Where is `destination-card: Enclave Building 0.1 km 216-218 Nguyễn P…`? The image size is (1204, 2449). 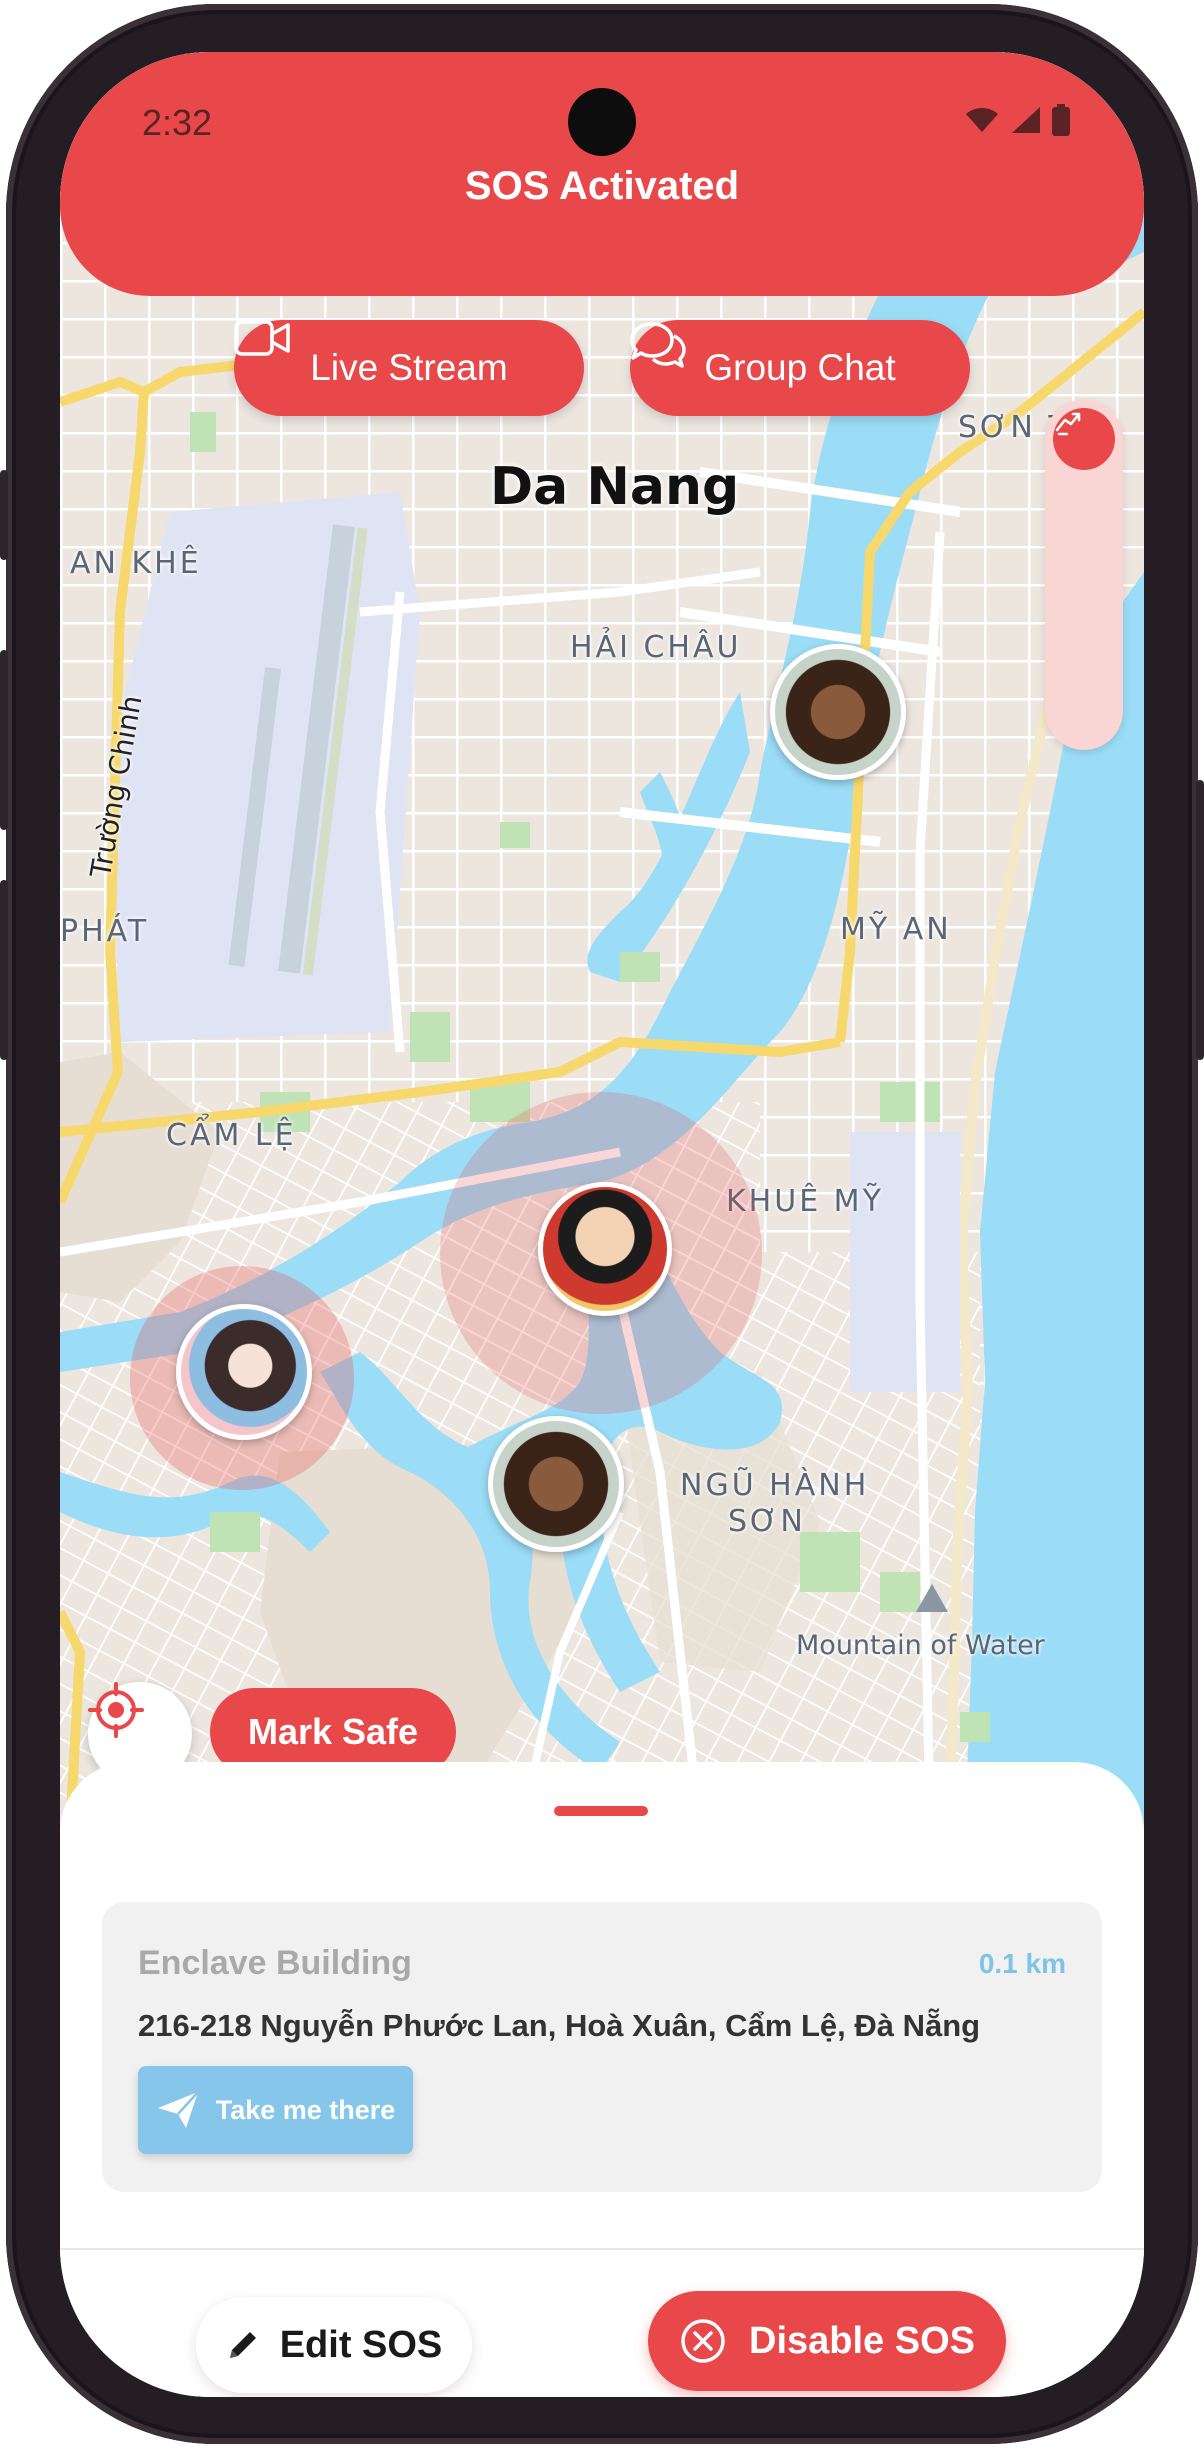
destination-card: Enclave Building 0.1 km 216-218 Nguyễn P… is located at coordinates (602, 2047).